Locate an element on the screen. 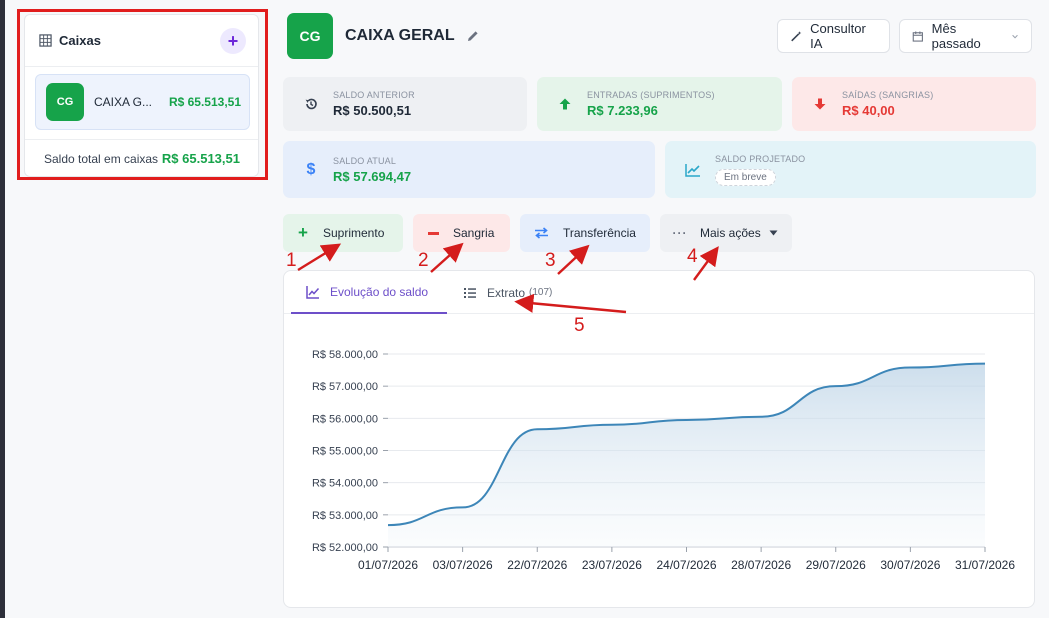  y-tick-label: R$ 54.000,00 is located at coordinates (345, 484).